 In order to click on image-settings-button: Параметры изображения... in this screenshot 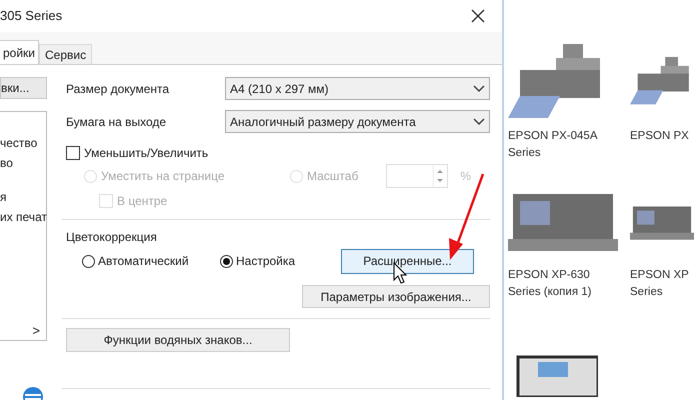, I will do `click(396, 296)`.